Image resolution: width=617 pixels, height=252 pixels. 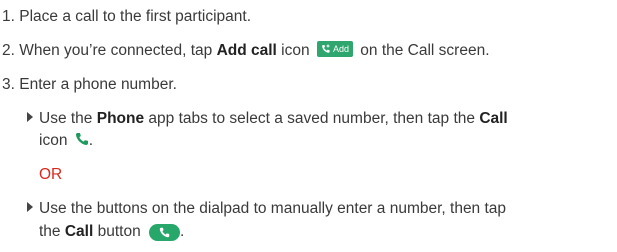 What do you see at coordinates (68, 118) in the screenshot?
I see `bullet-text: Use the` at bounding box center [68, 118].